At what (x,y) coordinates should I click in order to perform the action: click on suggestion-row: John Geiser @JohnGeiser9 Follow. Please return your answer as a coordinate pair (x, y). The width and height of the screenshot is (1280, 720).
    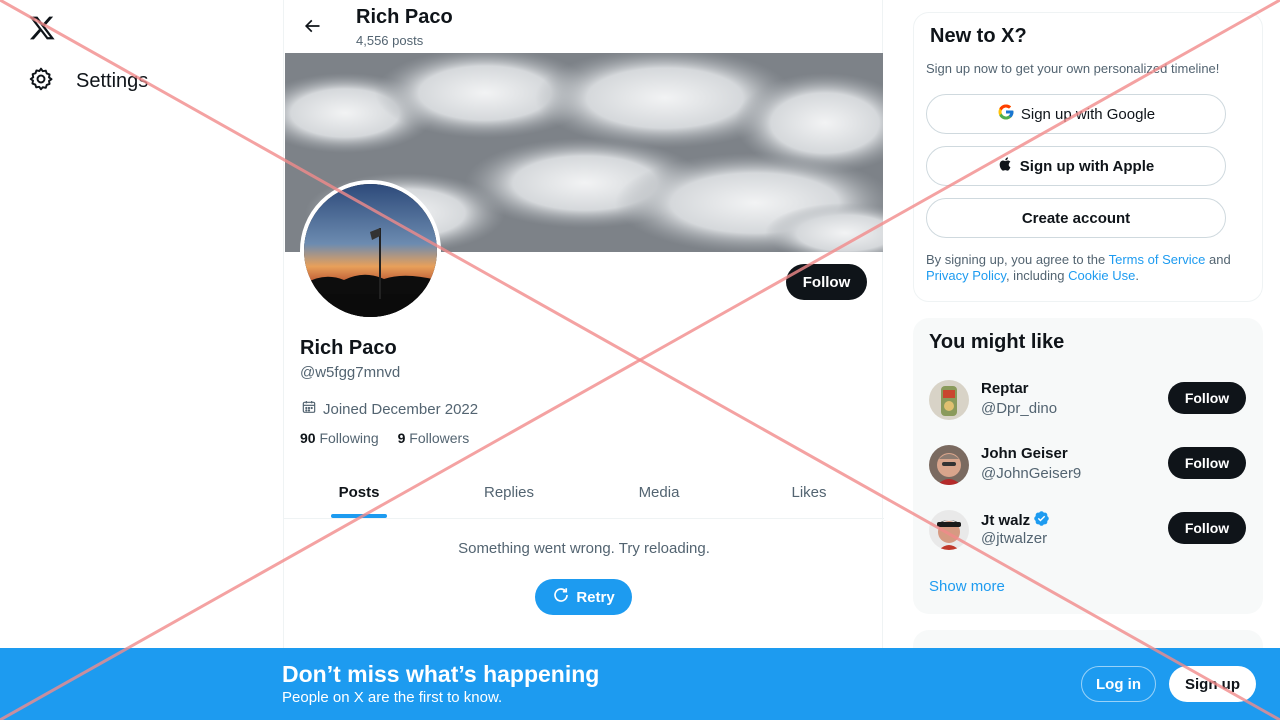
    Looking at the image, I should click on (1088, 465).